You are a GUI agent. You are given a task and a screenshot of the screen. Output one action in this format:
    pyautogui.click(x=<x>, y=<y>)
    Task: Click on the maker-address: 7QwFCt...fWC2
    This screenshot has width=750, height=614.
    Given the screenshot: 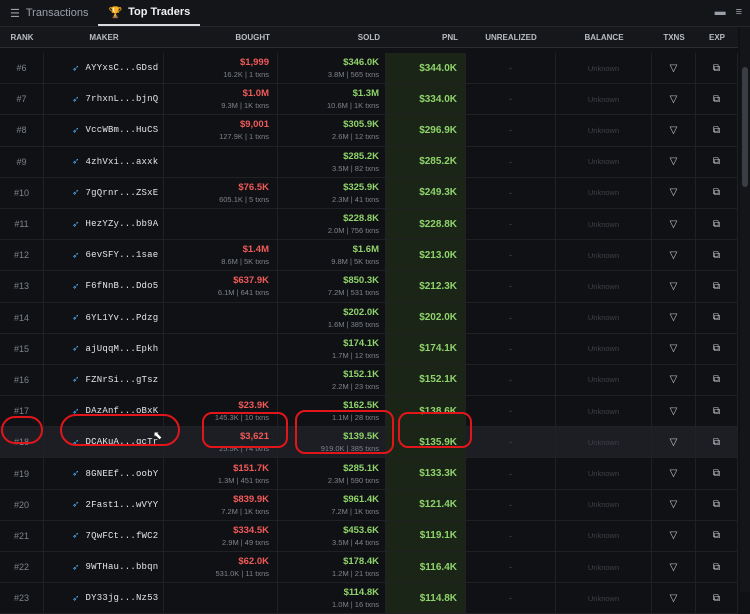 What is the action you would take?
    pyautogui.click(x=122, y=536)
    